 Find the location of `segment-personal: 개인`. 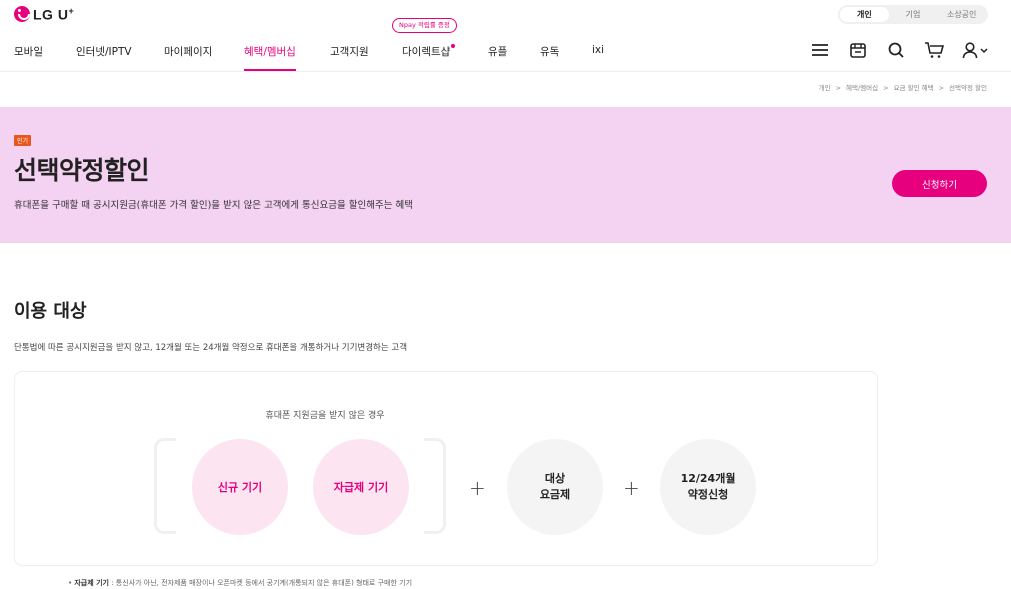

segment-personal: 개인 is located at coordinates (864, 14).